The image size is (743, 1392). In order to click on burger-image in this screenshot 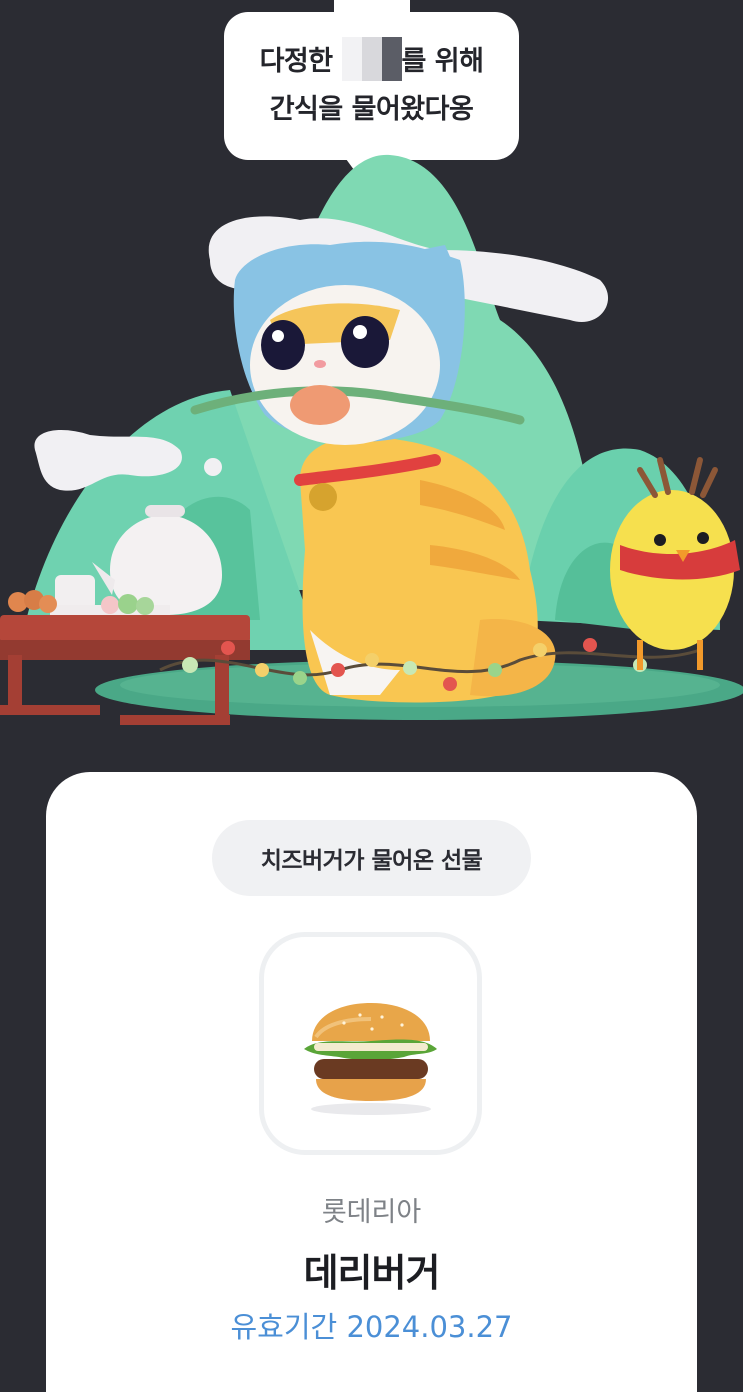, I will do `click(370, 1059)`.